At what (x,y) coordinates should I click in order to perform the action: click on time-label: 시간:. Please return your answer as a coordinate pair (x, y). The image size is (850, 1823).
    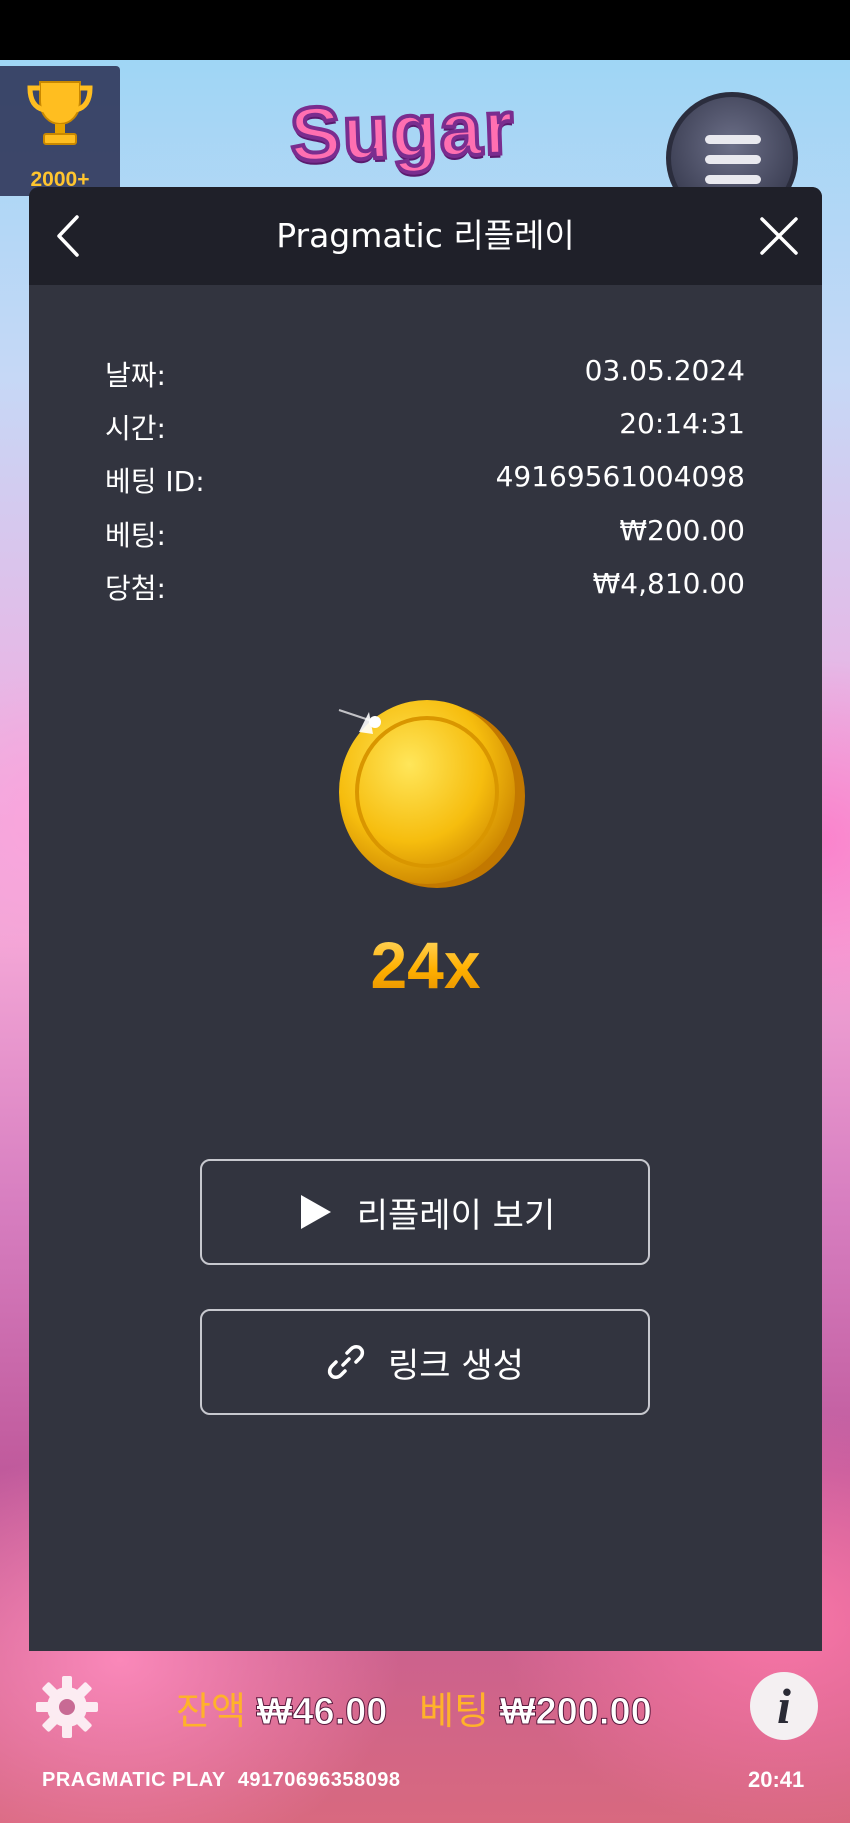
    Looking at the image, I should click on (135, 428).